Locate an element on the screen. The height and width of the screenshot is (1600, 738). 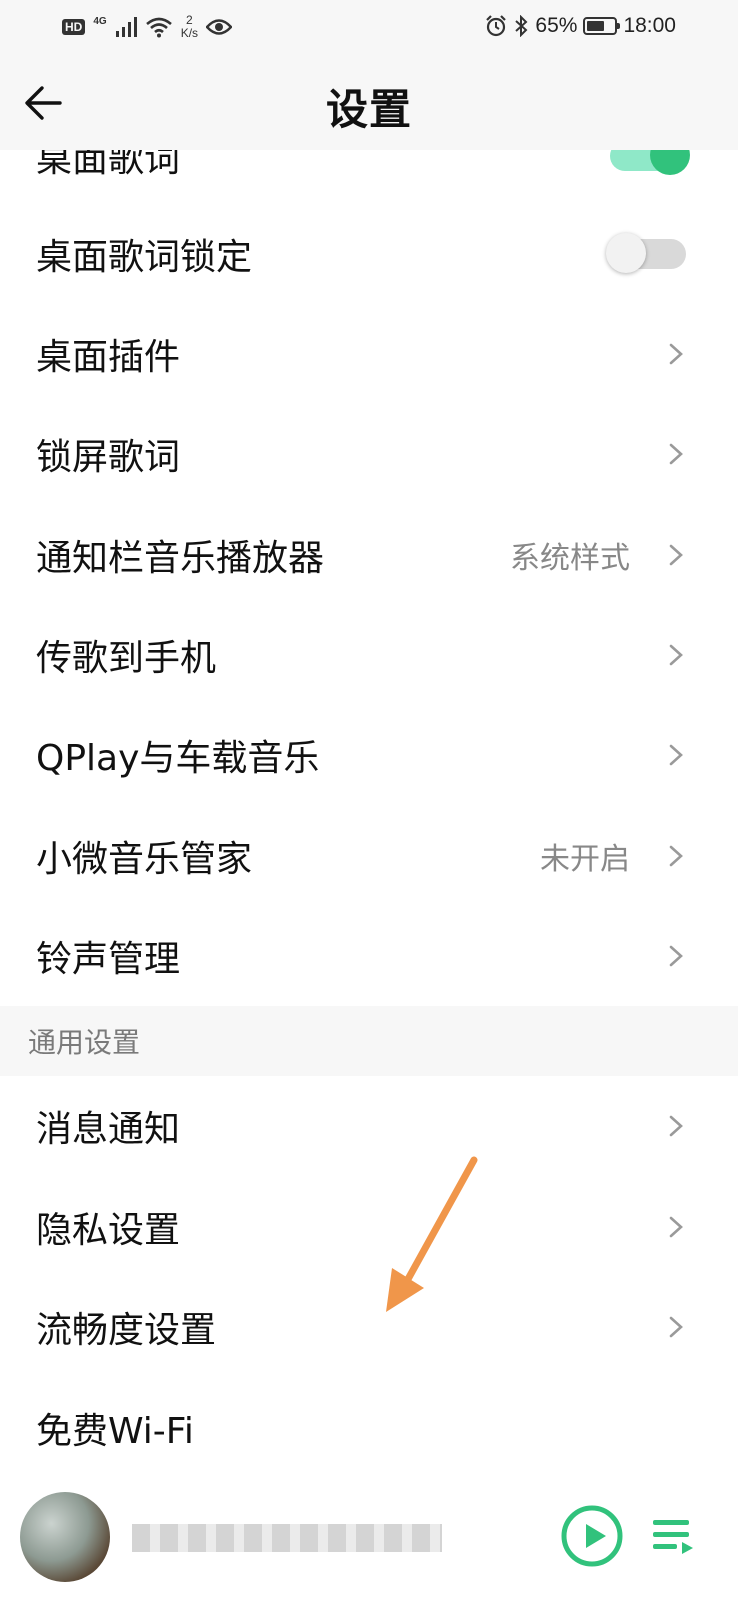
section-title: 通用设置 is located at coordinates (84, 1042).